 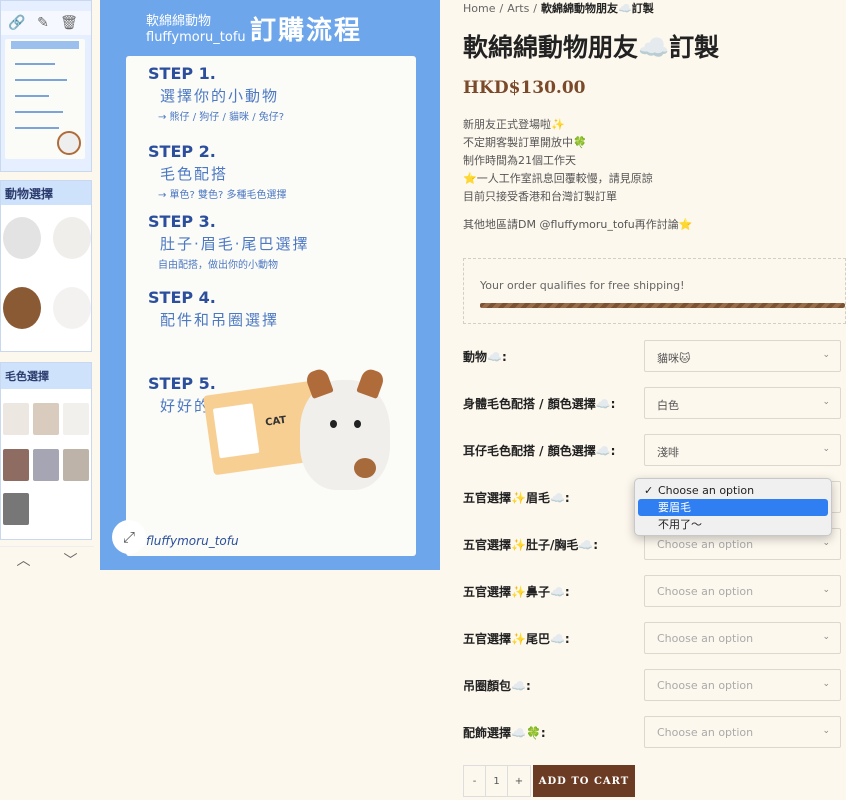 What do you see at coordinates (345, 428) in the screenshot?
I see `plush-cat-photo` at bounding box center [345, 428].